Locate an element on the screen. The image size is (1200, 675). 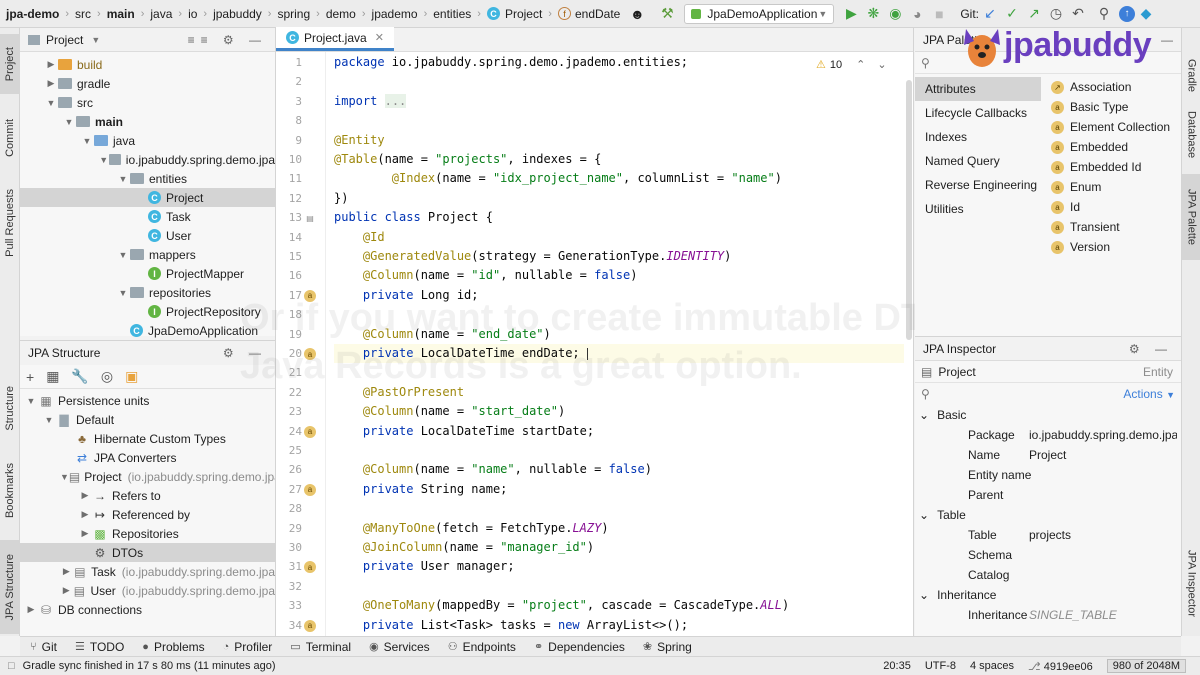
tree-row-repositories: ▼ repositories is located at coordinates (147, 292).